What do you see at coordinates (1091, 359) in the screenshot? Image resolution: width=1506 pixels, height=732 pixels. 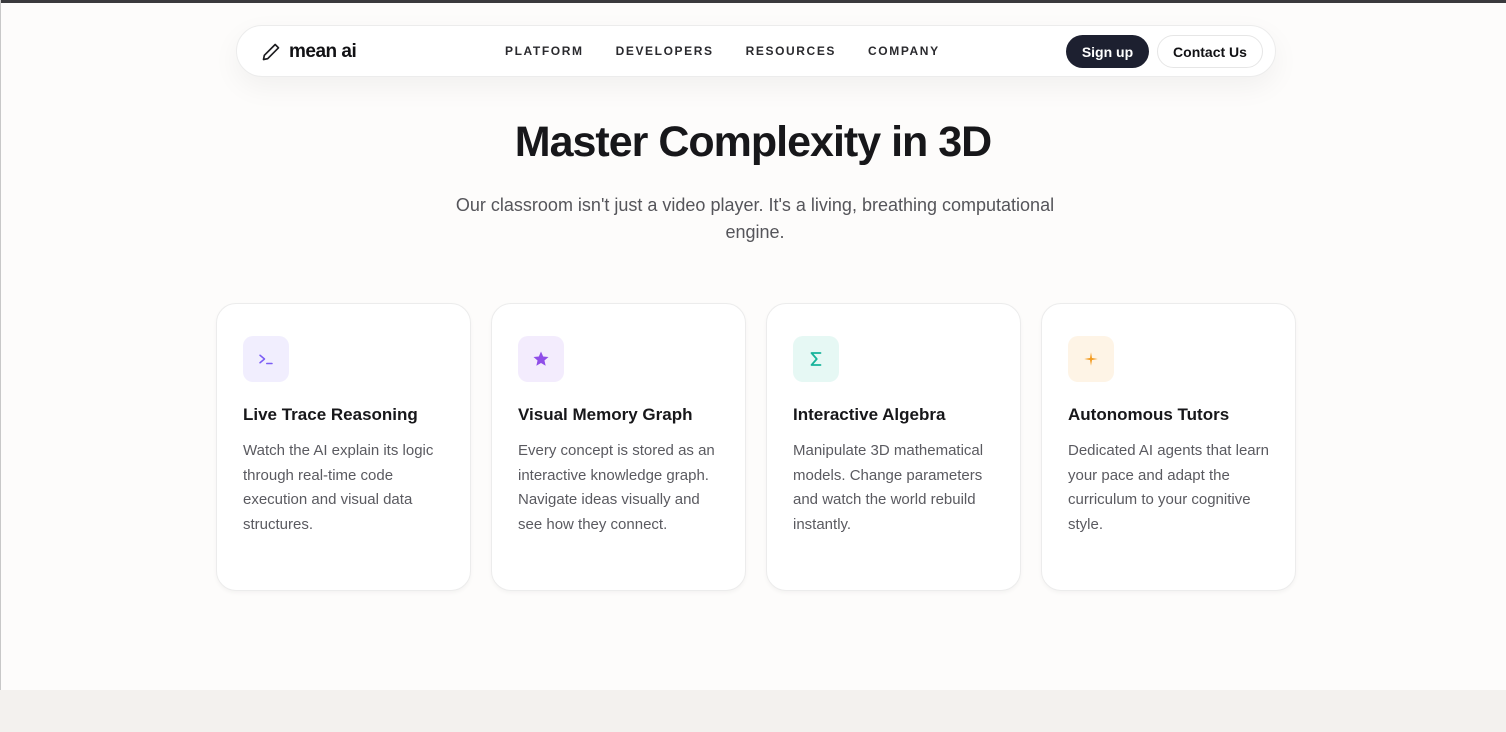 I see `sparkle-icon` at bounding box center [1091, 359].